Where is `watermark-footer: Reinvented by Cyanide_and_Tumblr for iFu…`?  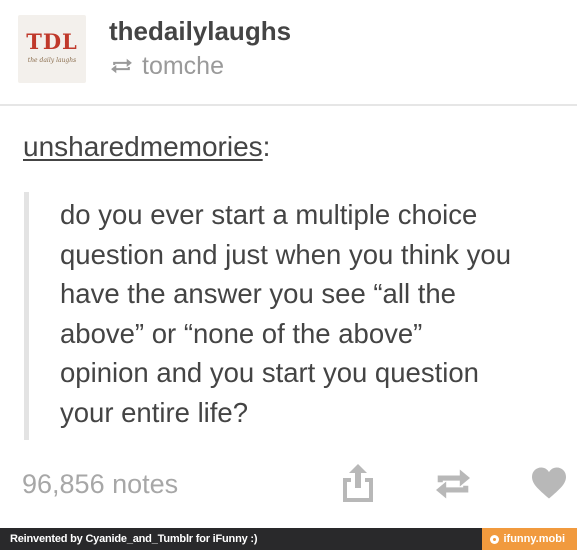 watermark-footer: Reinvented by Cyanide_and_Tumblr for iFu… is located at coordinates (288, 539).